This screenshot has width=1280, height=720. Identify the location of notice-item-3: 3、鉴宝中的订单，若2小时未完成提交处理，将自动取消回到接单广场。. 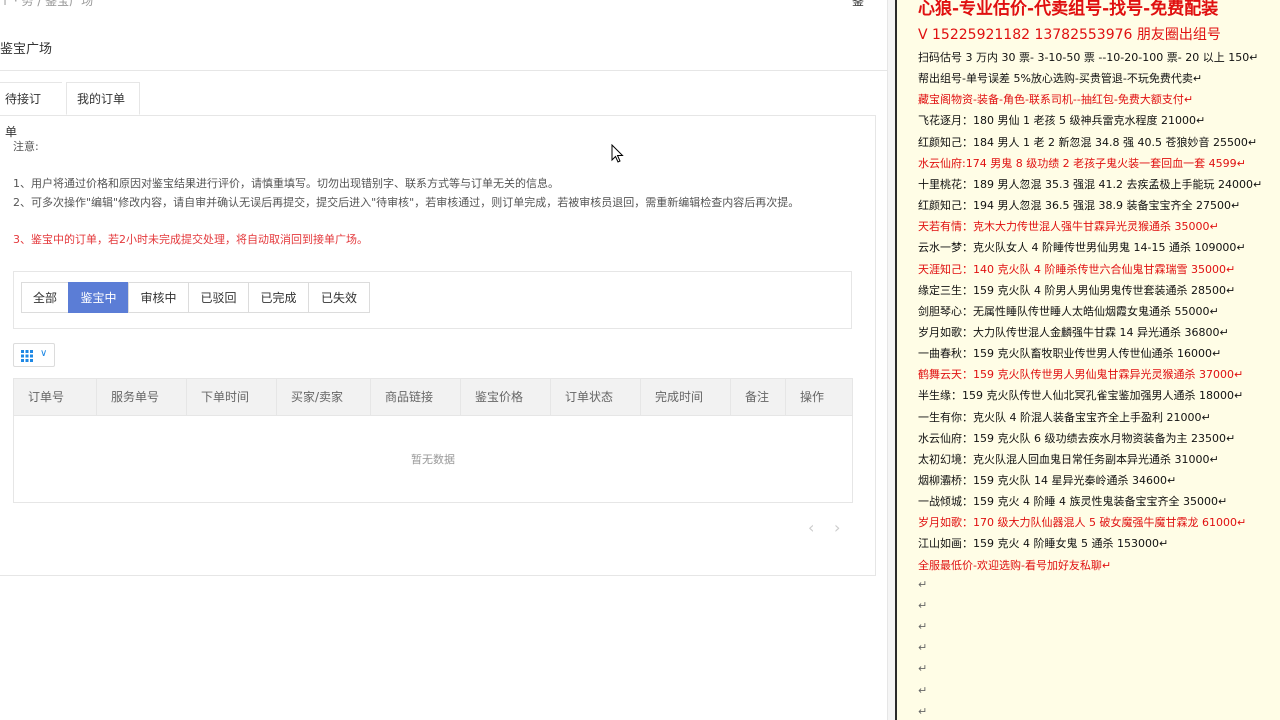
(190, 239).